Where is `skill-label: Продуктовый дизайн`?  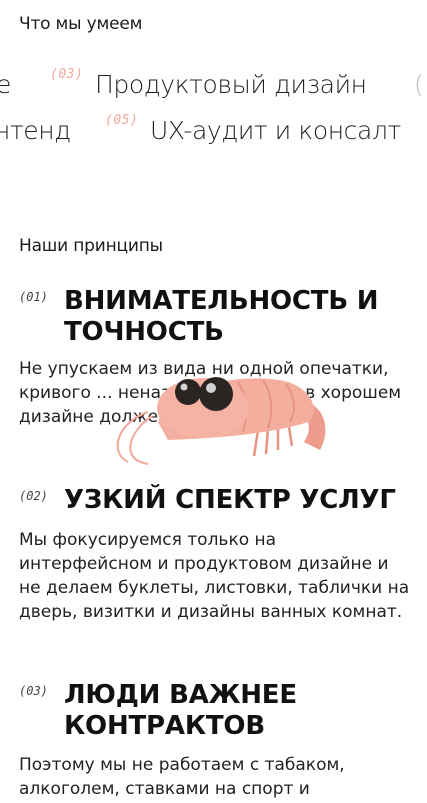 skill-label: Продуктовый дизайн is located at coordinates (231, 84).